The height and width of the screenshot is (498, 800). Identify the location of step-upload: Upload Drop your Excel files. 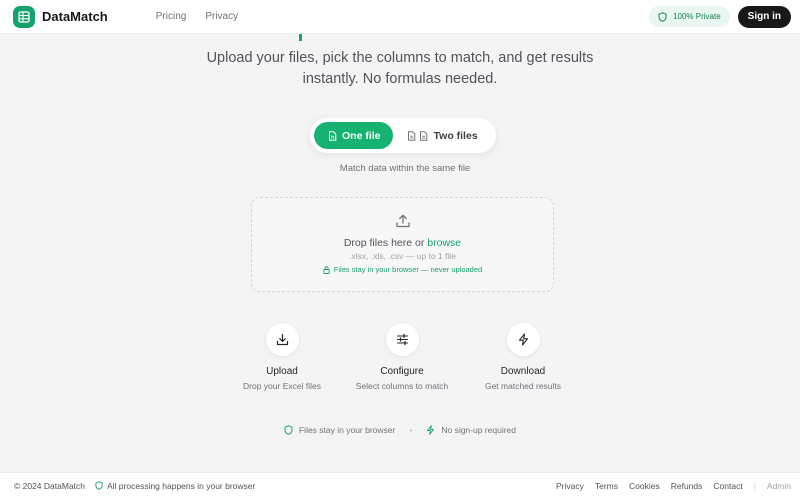
(282, 357).